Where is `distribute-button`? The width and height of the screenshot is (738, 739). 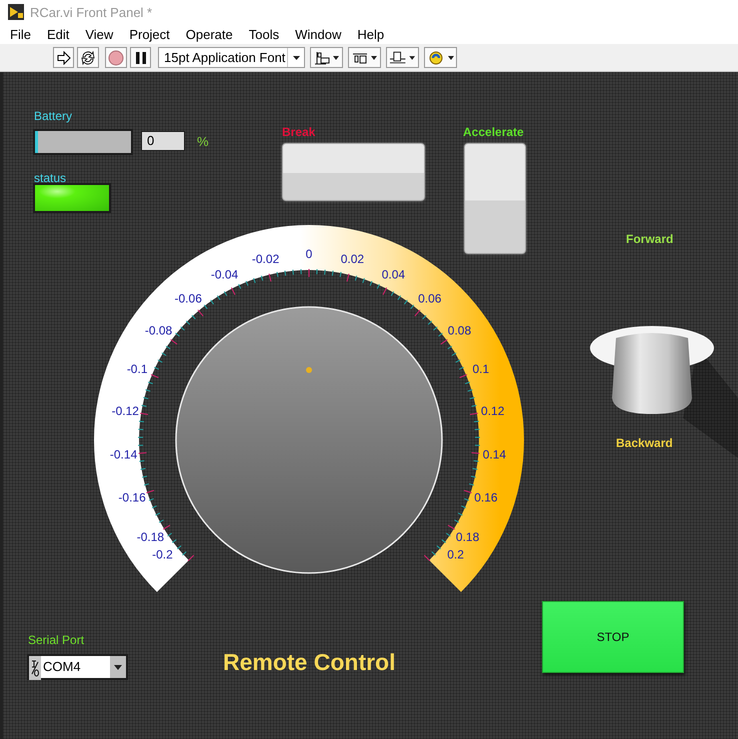 distribute-button is located at coordinates (364, 57).